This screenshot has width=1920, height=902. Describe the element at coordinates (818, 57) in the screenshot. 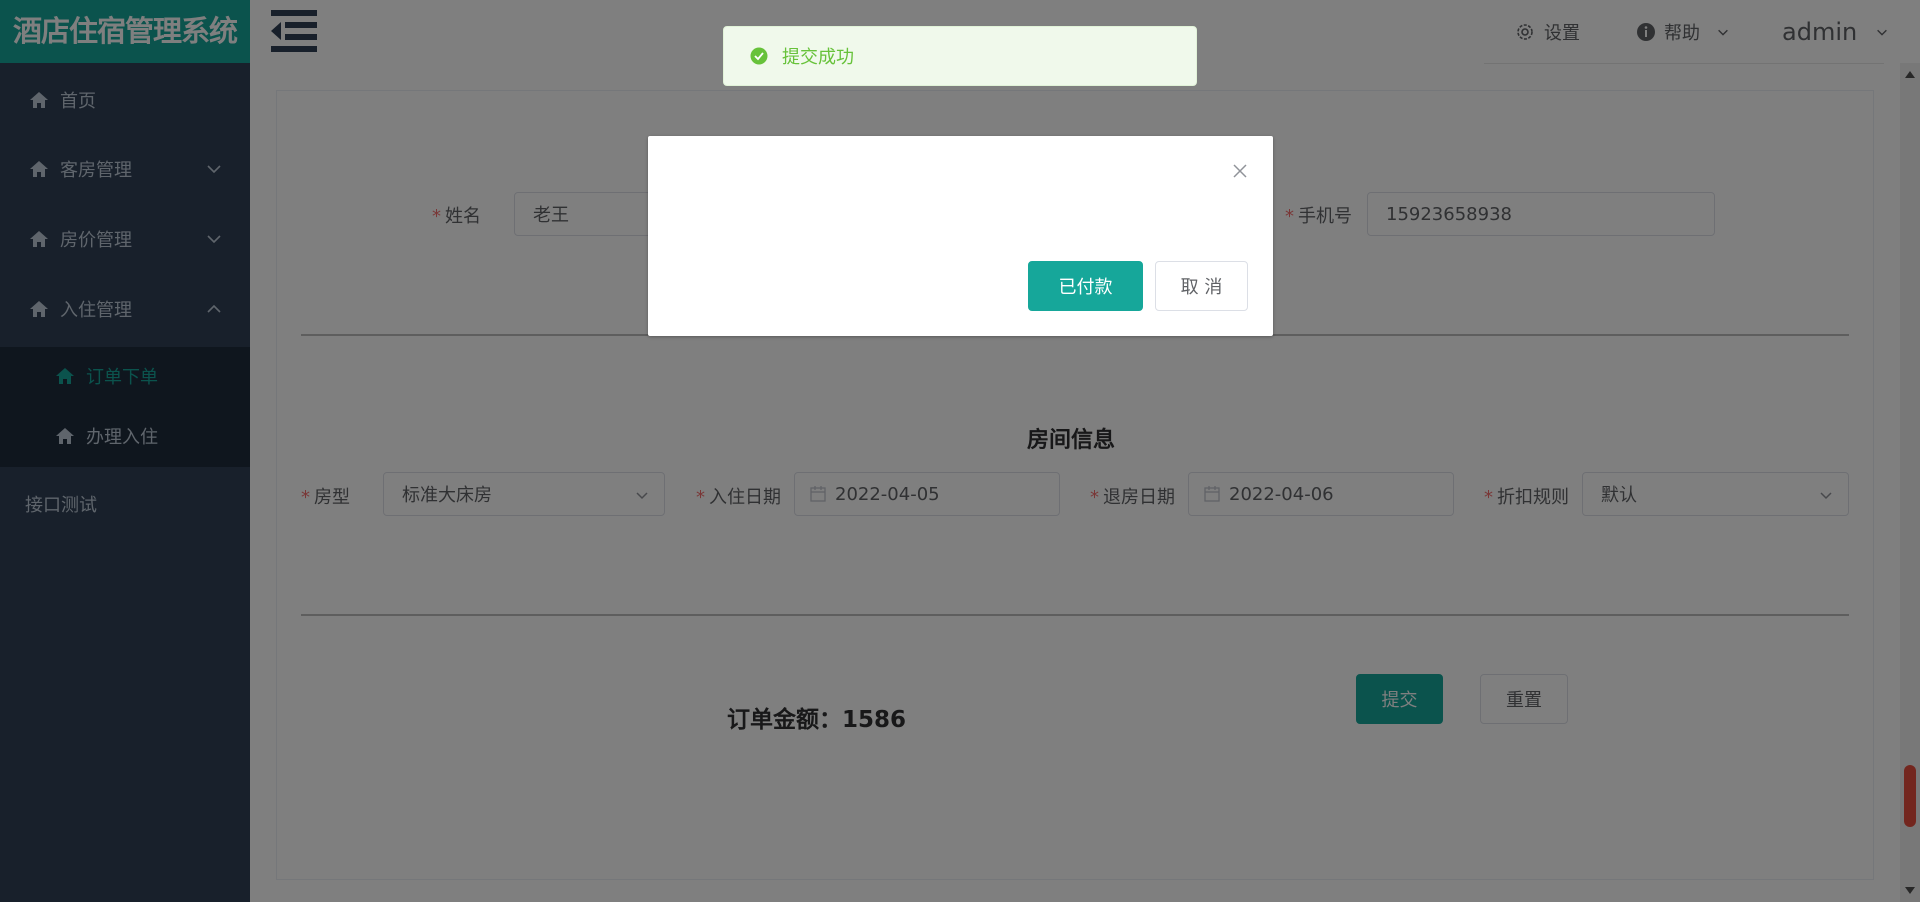

I see `toast-text: 提交成功` at that location.